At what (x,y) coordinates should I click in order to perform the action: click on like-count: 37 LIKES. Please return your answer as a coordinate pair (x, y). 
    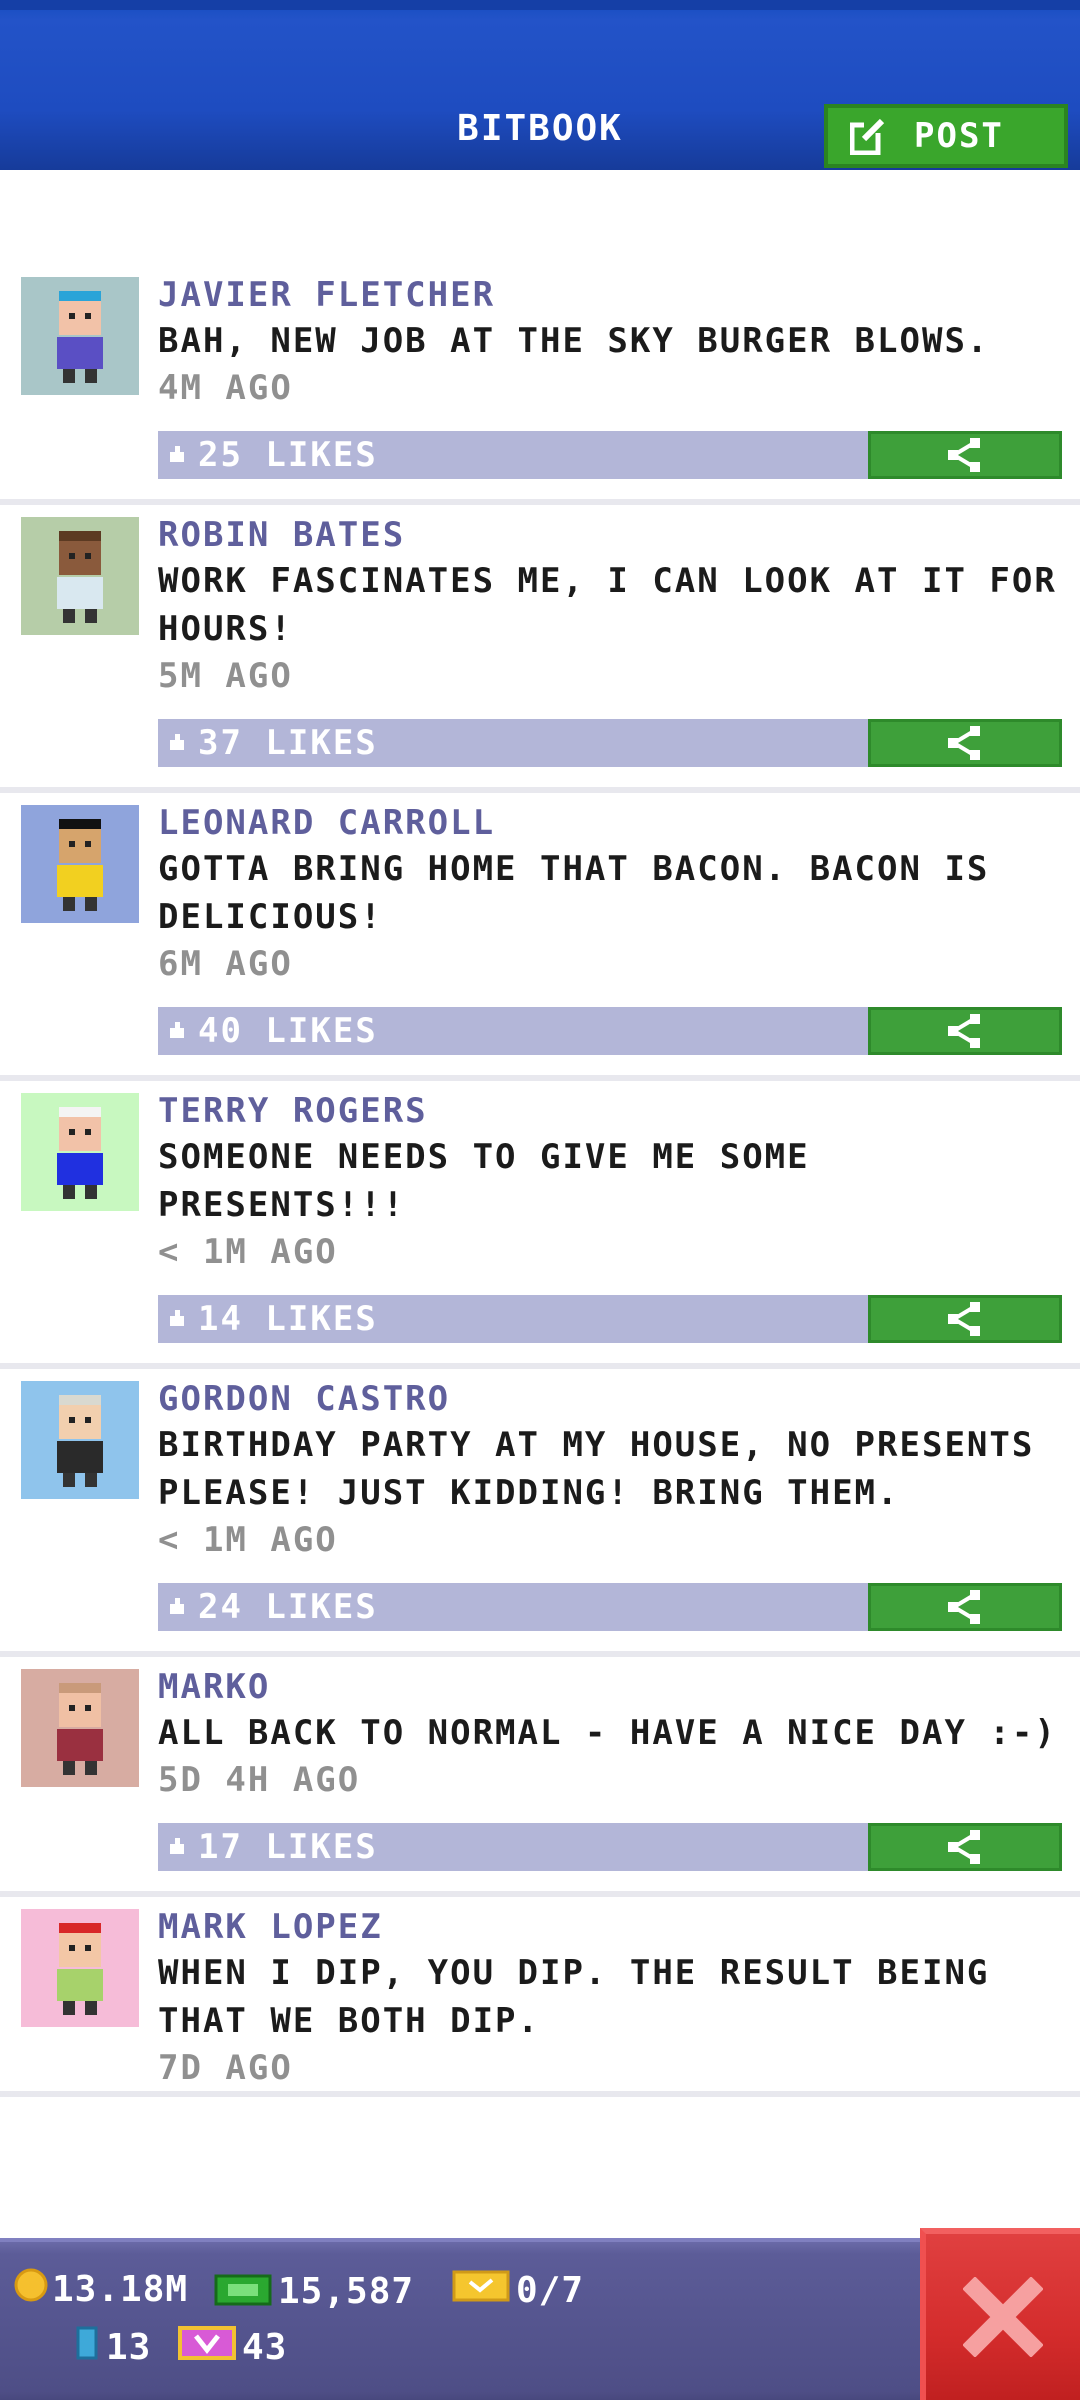
    Looking at the image, I should click on (288, 743).